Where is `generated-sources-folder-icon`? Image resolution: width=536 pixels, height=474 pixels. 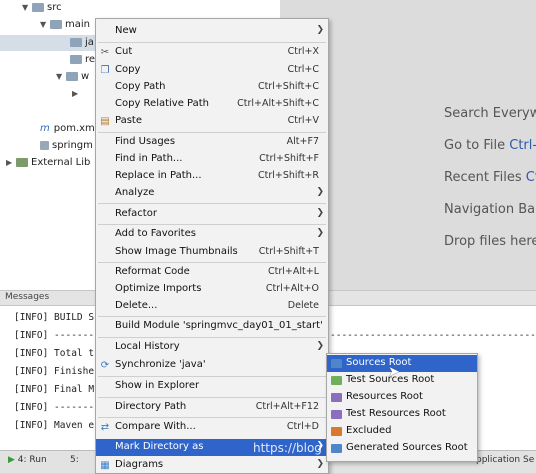 generated-sources-folder-icon is located at coordinates (336, 448).